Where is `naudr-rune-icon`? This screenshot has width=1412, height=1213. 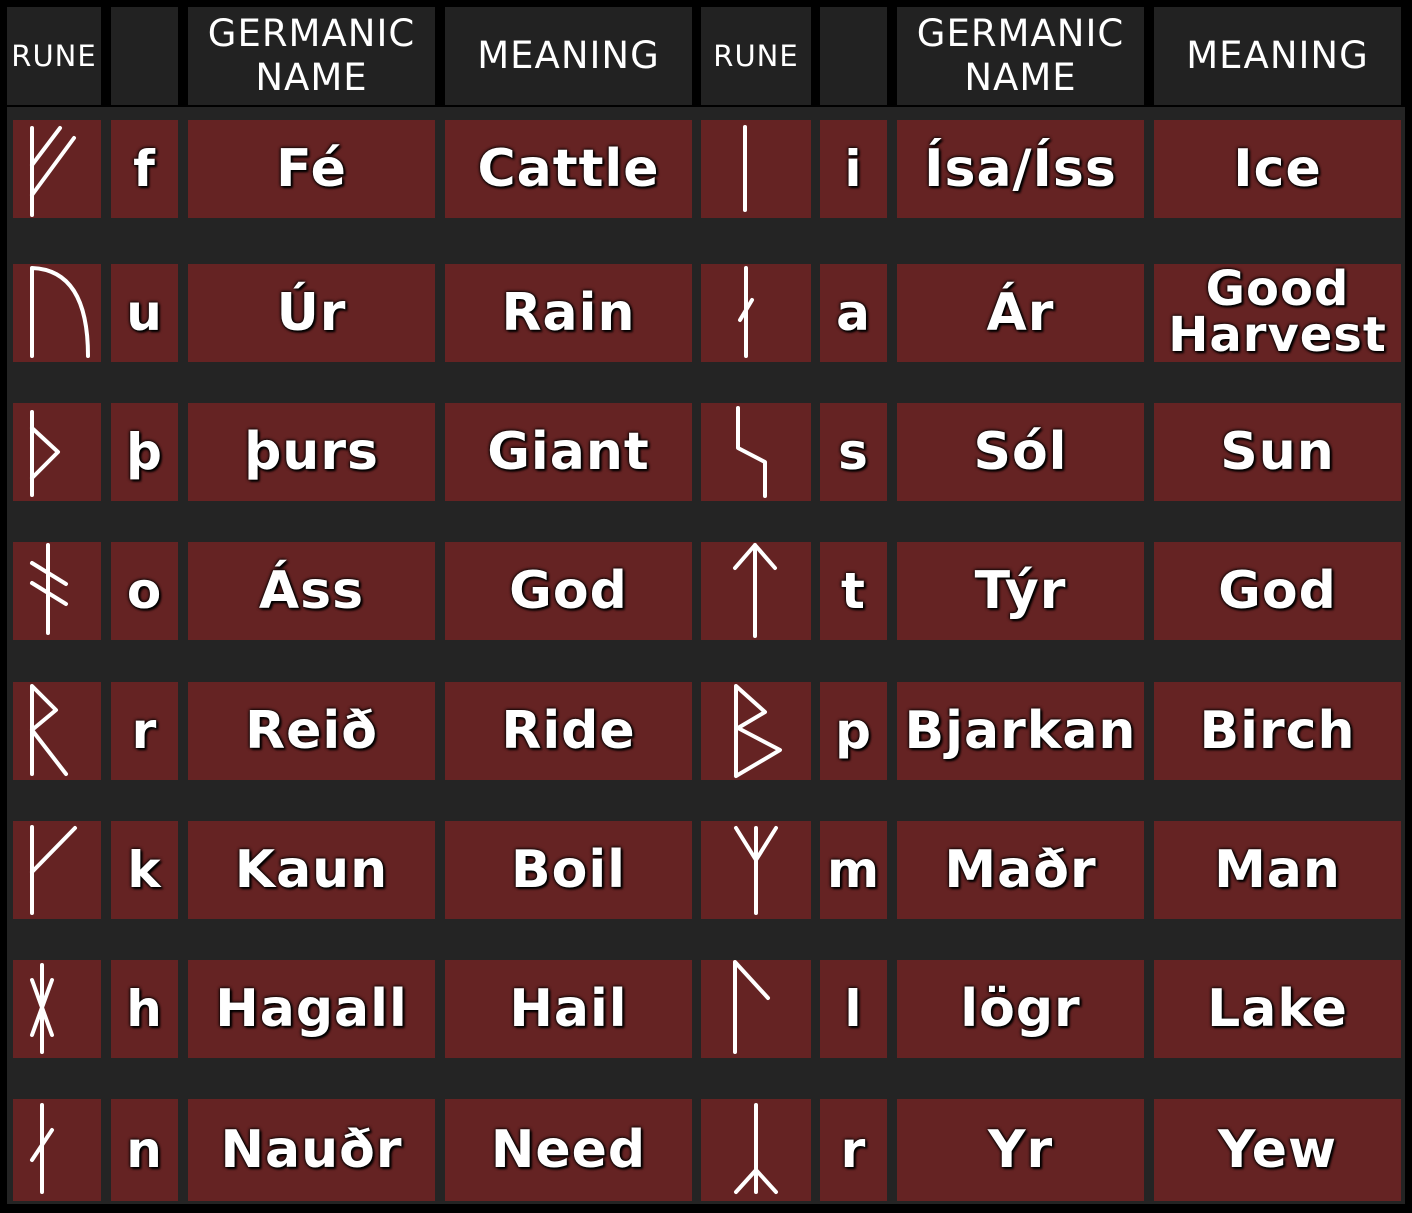
naudr-rune-icon is located at coordinates (42, 1148).